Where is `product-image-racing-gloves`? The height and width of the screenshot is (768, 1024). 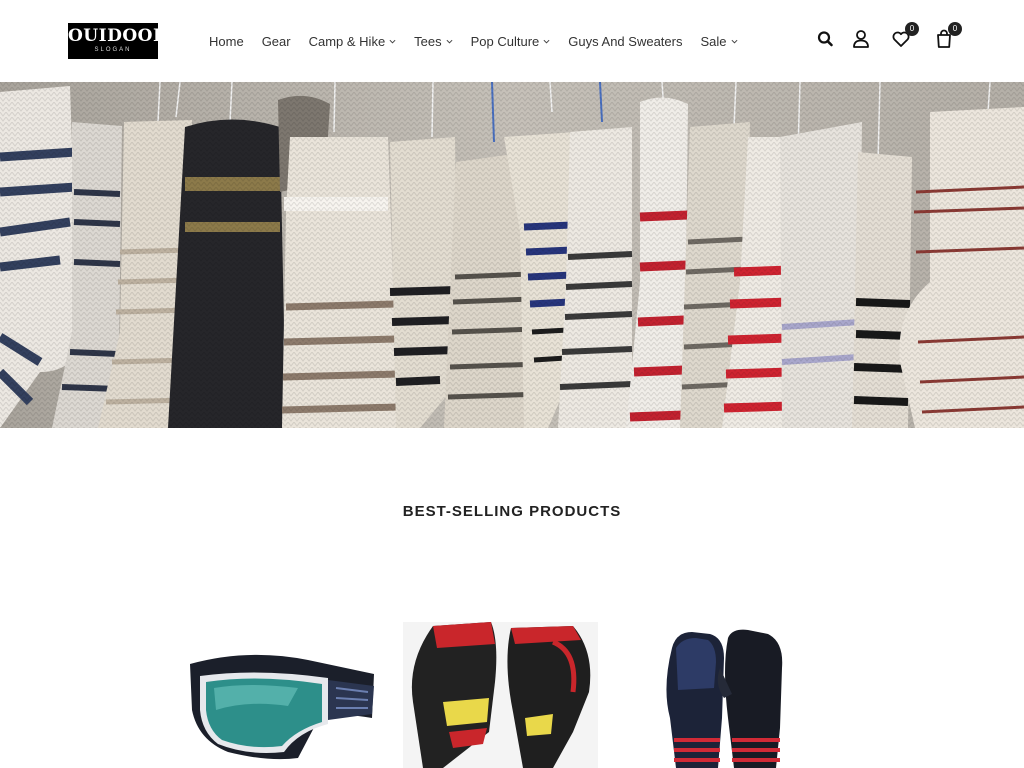
product-image-racing-gloves is located at coordinates (500, 695).